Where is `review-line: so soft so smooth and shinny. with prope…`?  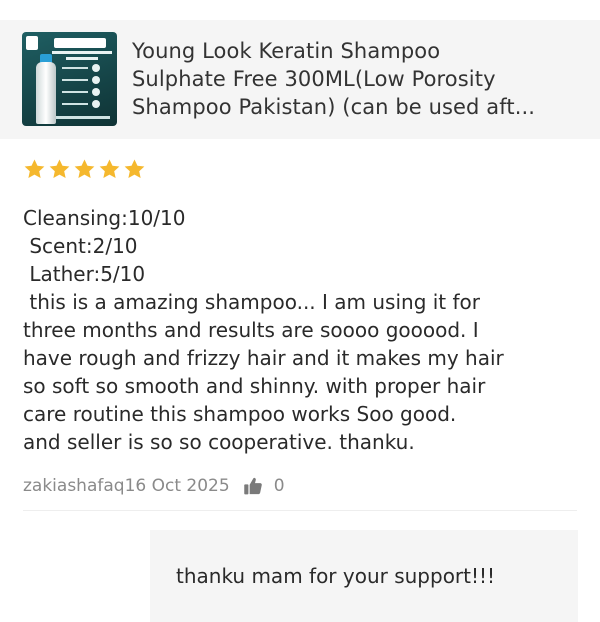 review-line: so soft so smooth and shinny. with prope… is located at coordinates (254, 386).